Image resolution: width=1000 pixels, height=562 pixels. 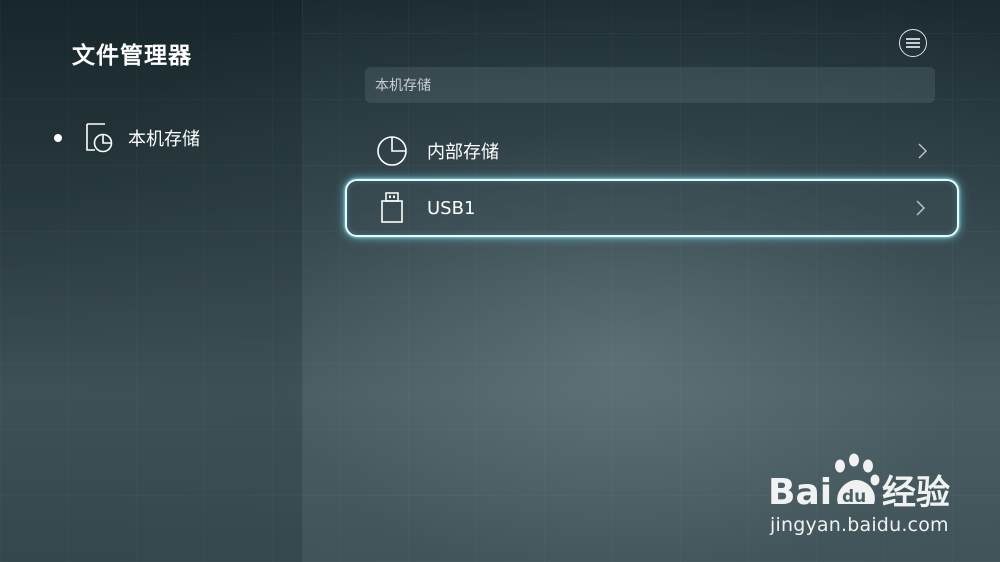 I want to click on storage-icon, so click(x=99, y=138).